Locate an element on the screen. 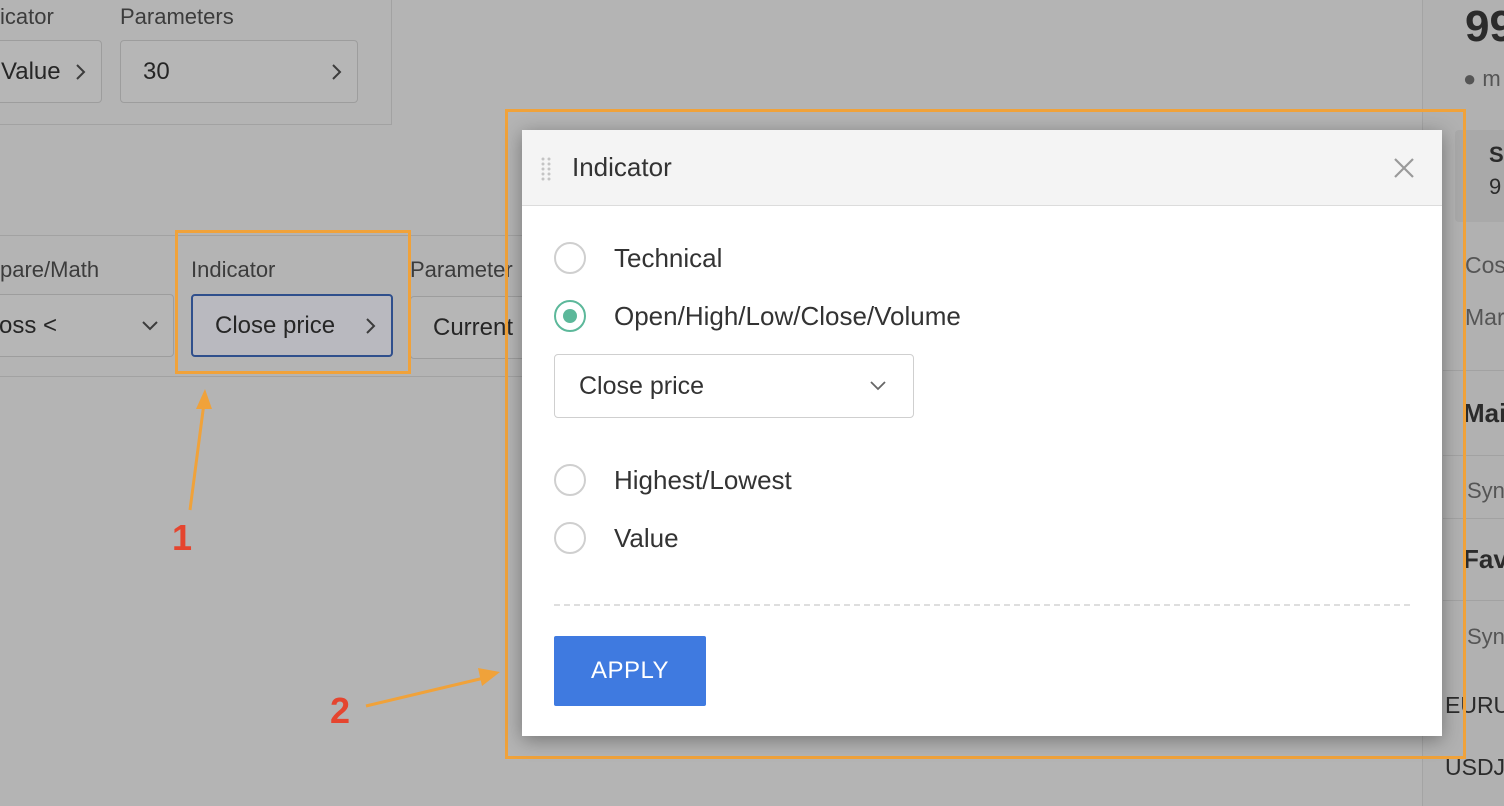  option-value: Value is located at coordinates (616, 538).